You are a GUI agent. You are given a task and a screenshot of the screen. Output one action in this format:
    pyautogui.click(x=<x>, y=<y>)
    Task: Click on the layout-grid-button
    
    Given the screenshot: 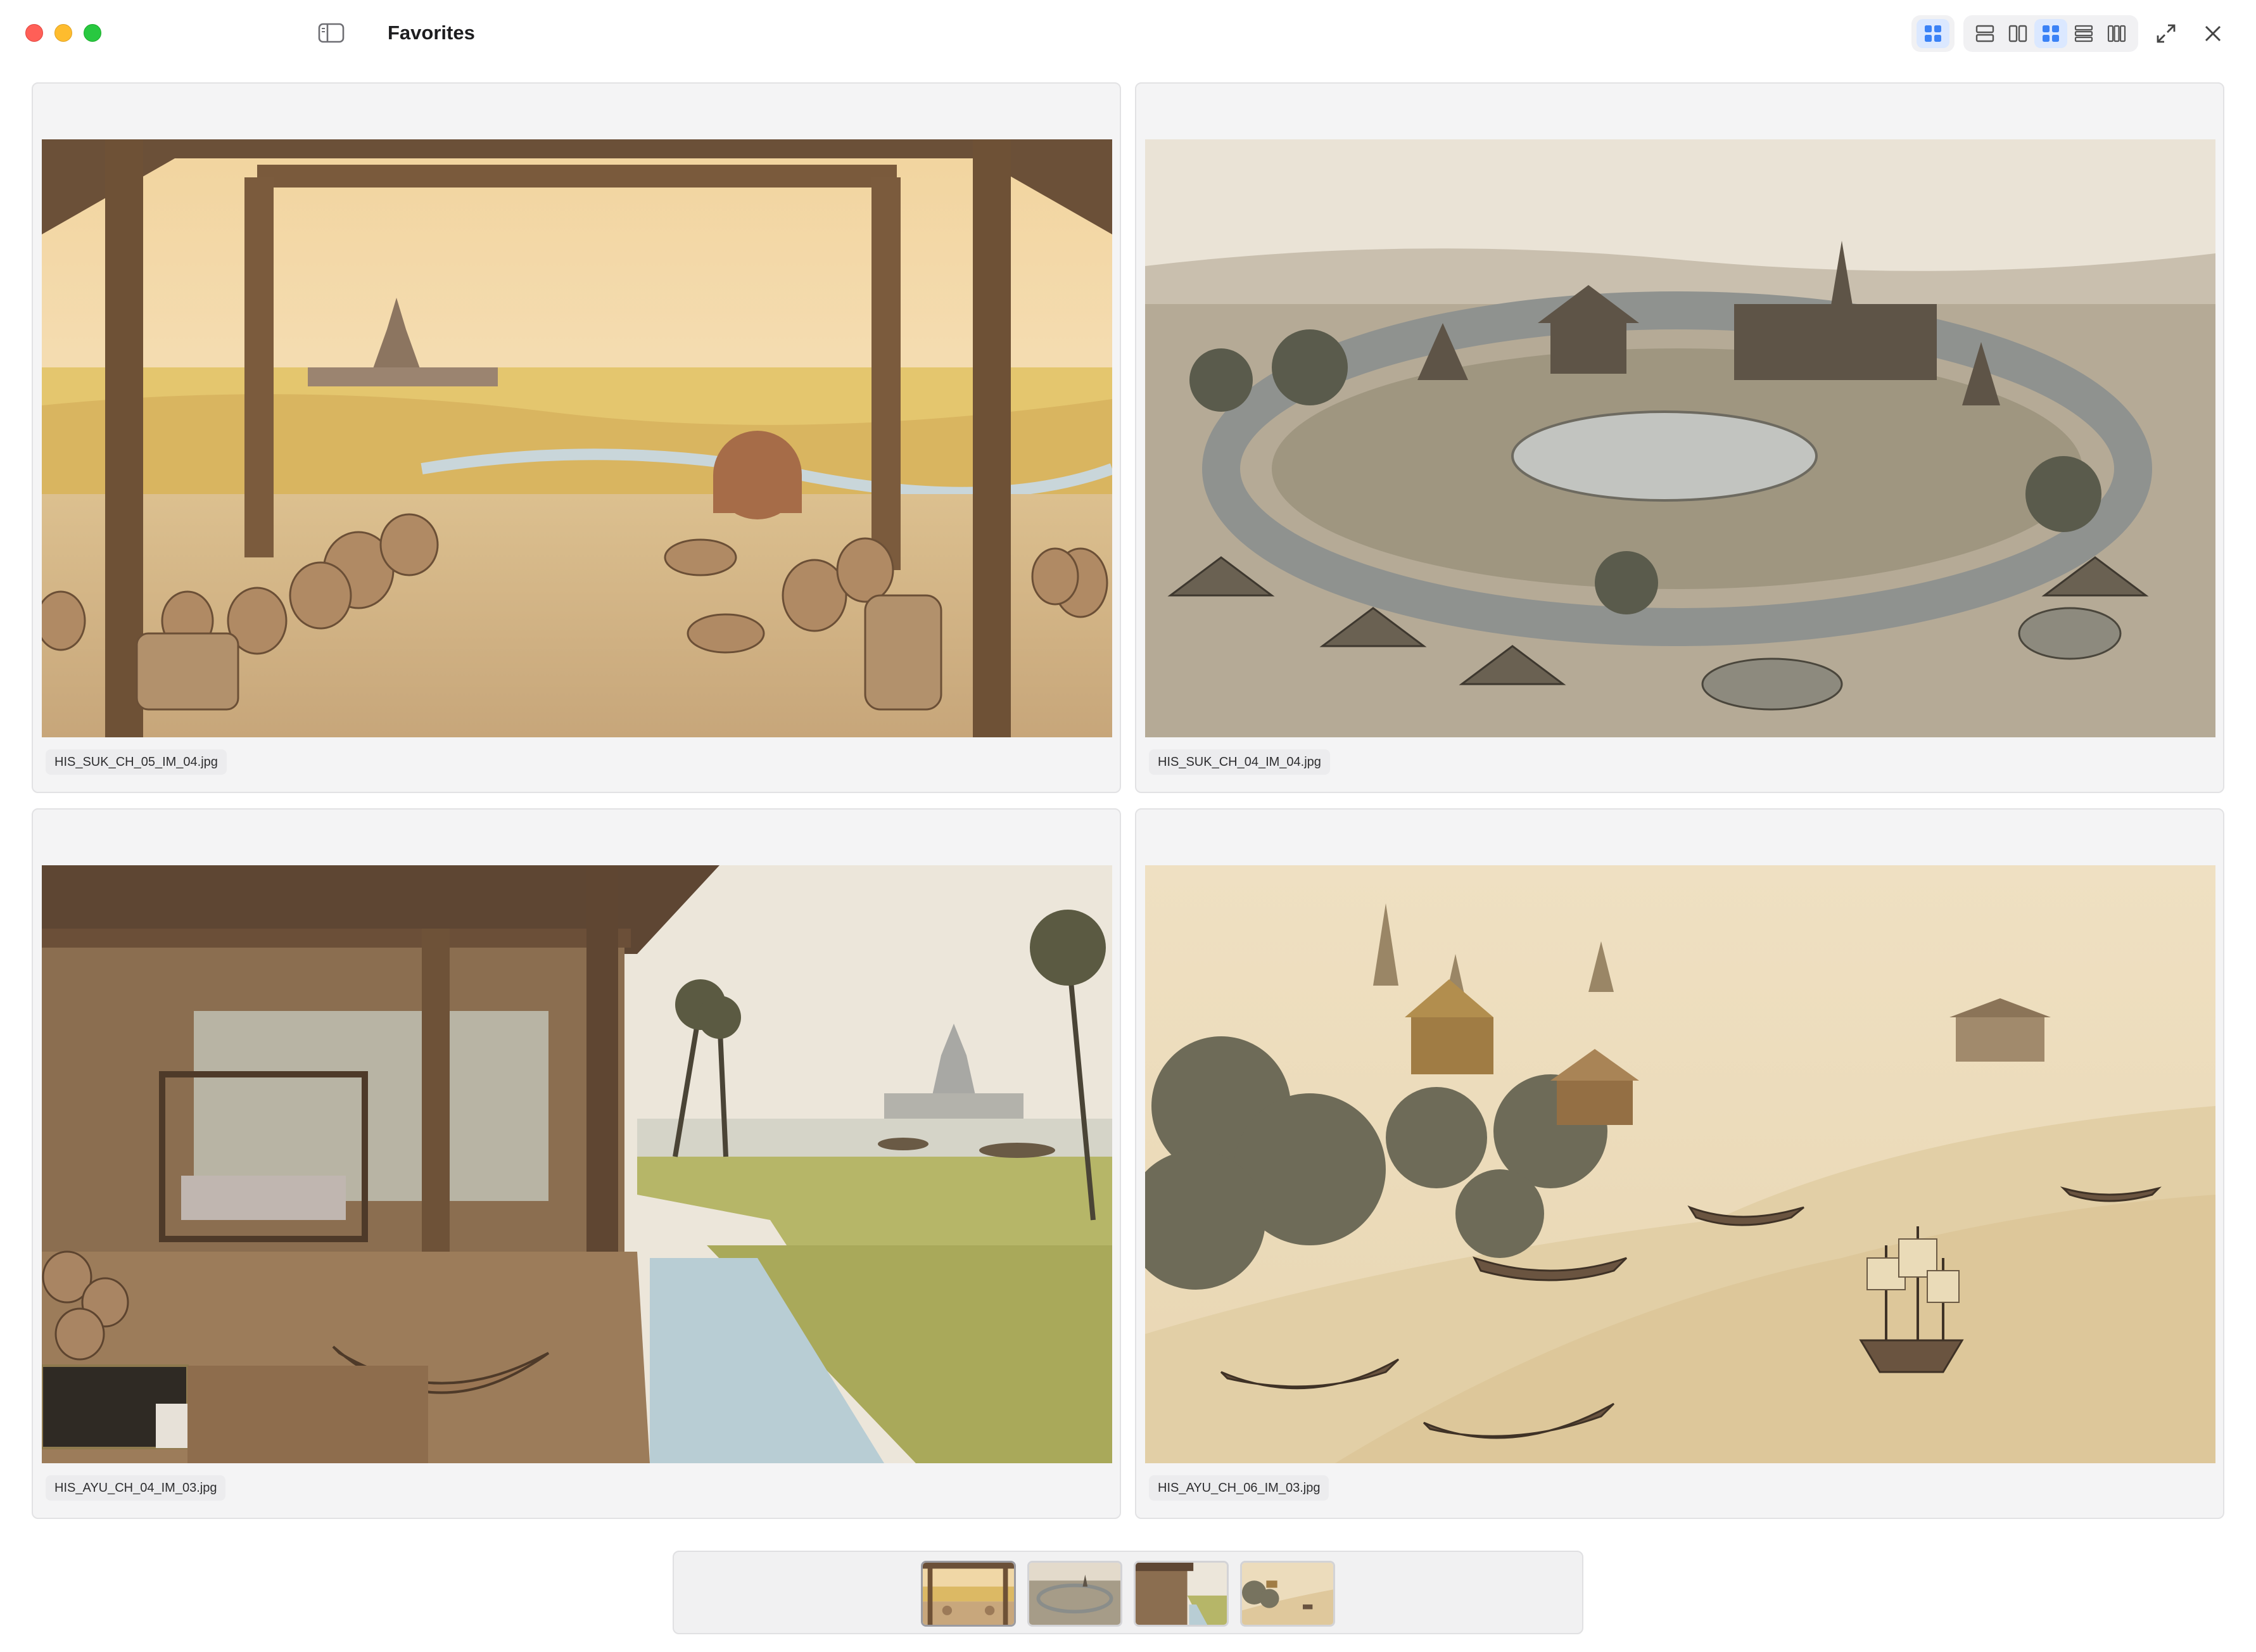 What is the action you would take?
    pyautogui.click(x=2050, y=33)
    